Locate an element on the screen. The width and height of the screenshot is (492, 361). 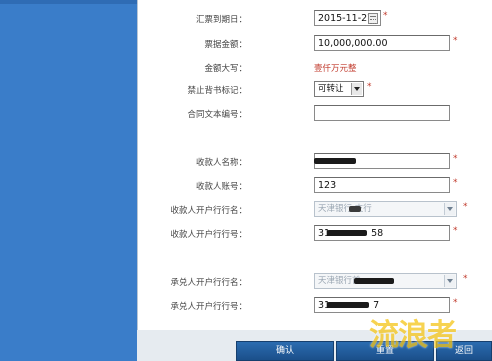
payee-bank-name-row: 收款人开户行行名： 天津银行 支行 * is located at coordinates (314, 210).